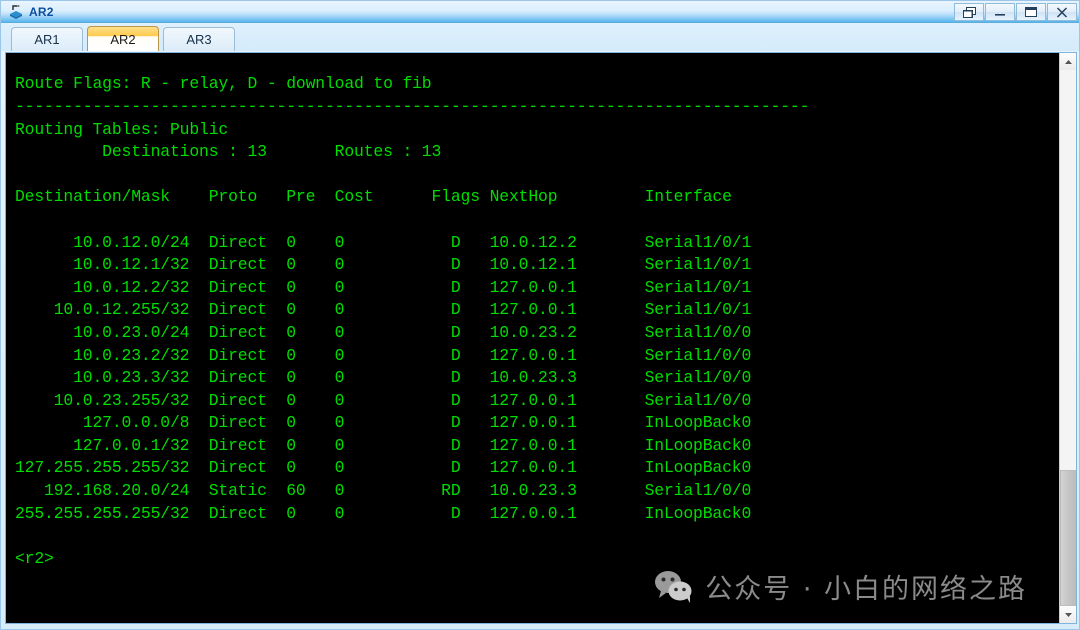 This screenshot has height=630, width=1080. What do you see at coordinates (1031, 12) in the screenshot?
I see `maximize-button` at bounding box center [1031, 12].